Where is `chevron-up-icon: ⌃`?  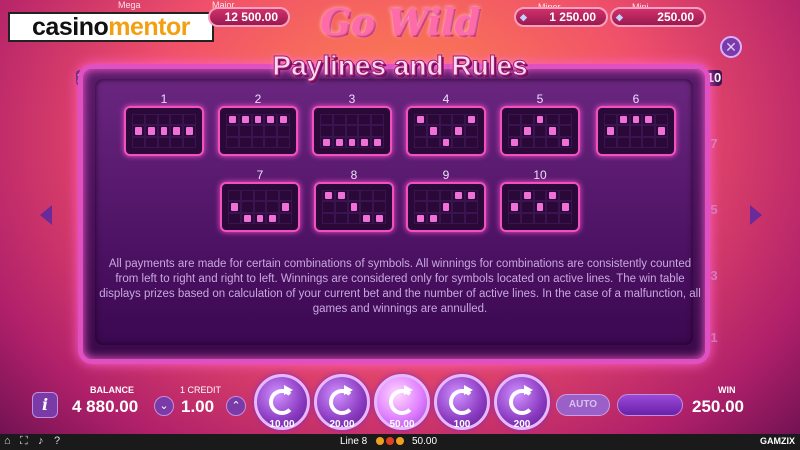 chevron-up-icon: ⌃ is located at coordinates (236, 406).